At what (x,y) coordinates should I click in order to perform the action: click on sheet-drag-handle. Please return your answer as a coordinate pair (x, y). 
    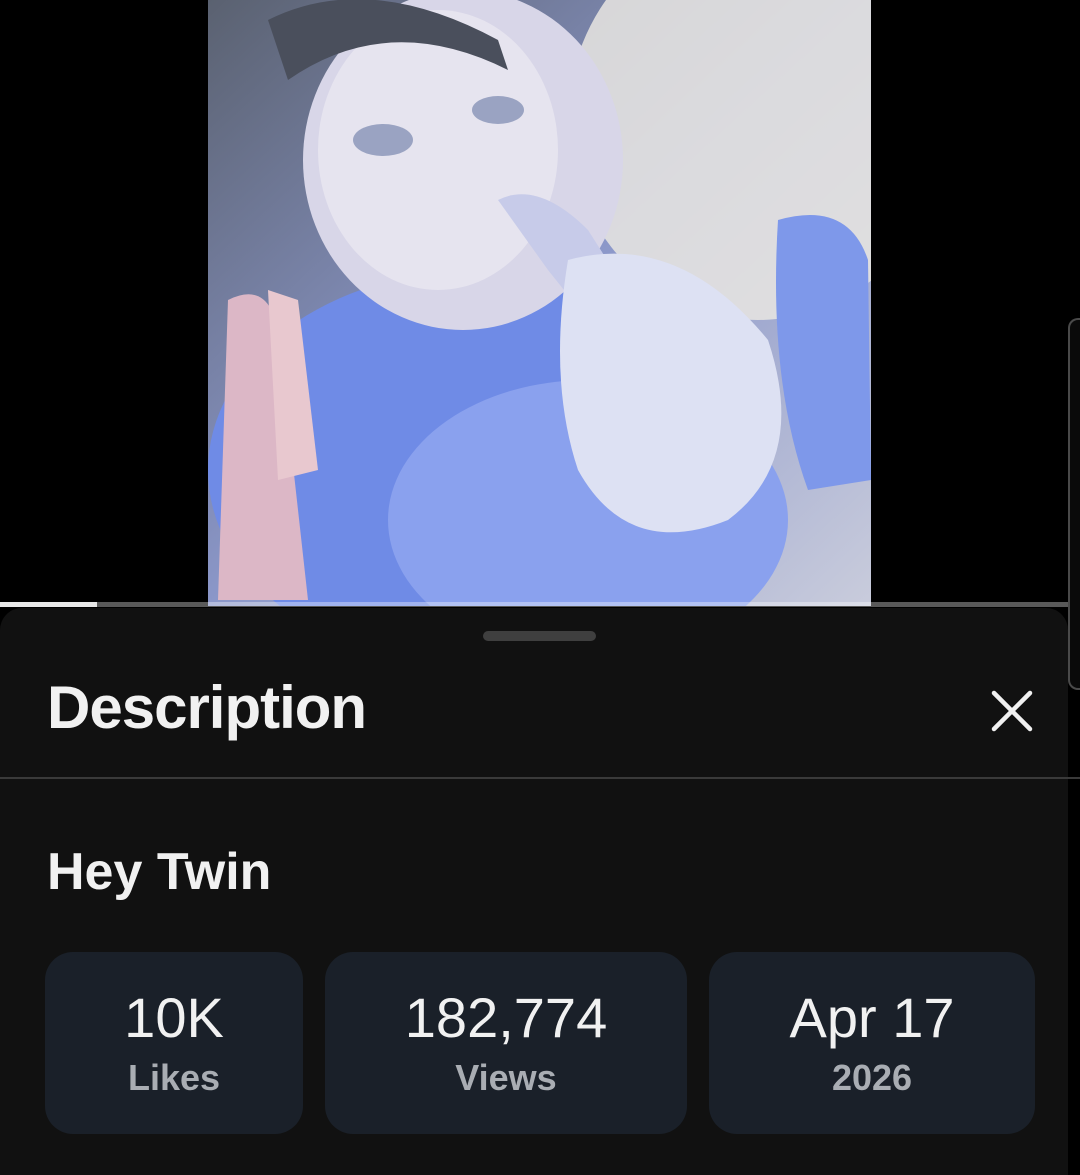
    Looking at the image, I should click on (539, 636).